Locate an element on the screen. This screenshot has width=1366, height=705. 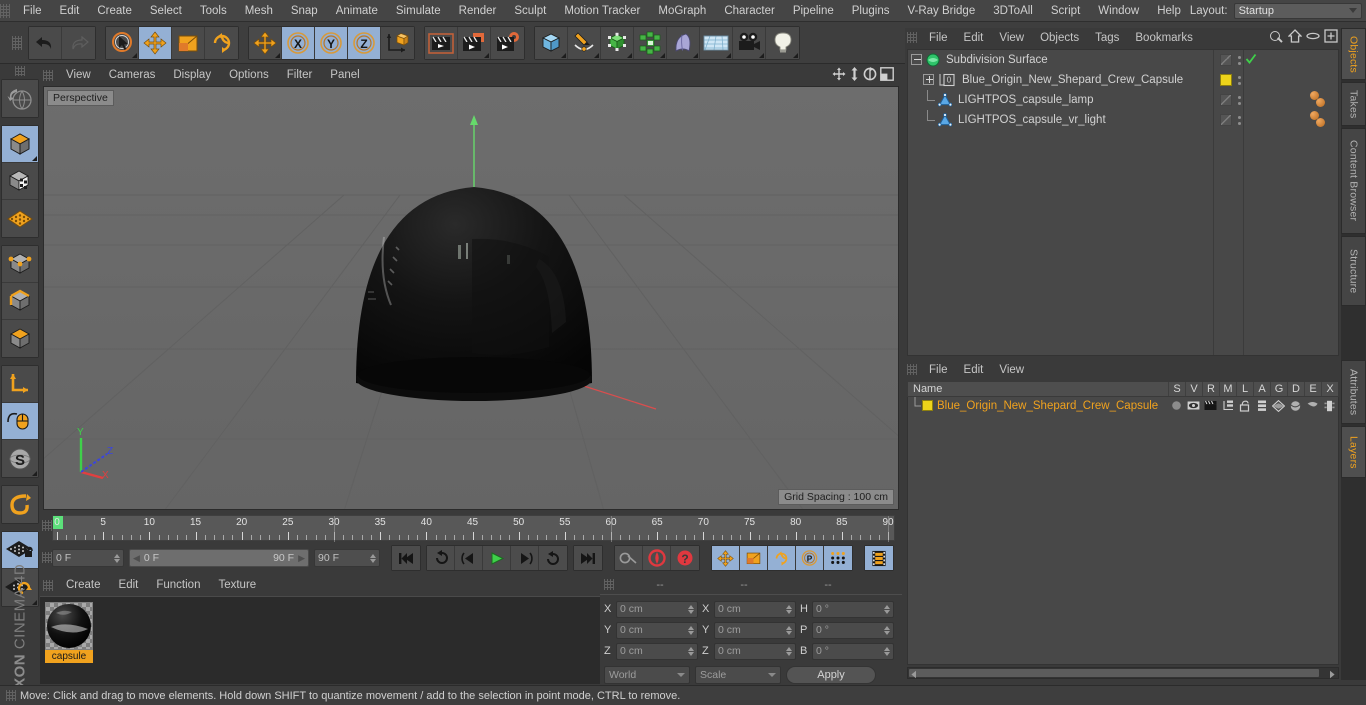
layer-solo-toggle is located at coordinates (1176, 405).